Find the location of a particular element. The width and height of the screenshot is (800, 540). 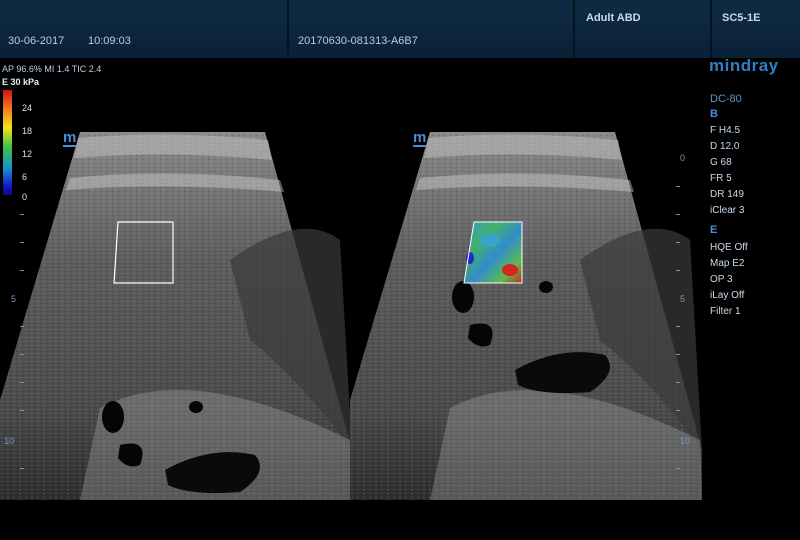

acoustic-output-info: AP 96.6% MI 1.4 TIC 2.4 is located at coordinates (52, 69).